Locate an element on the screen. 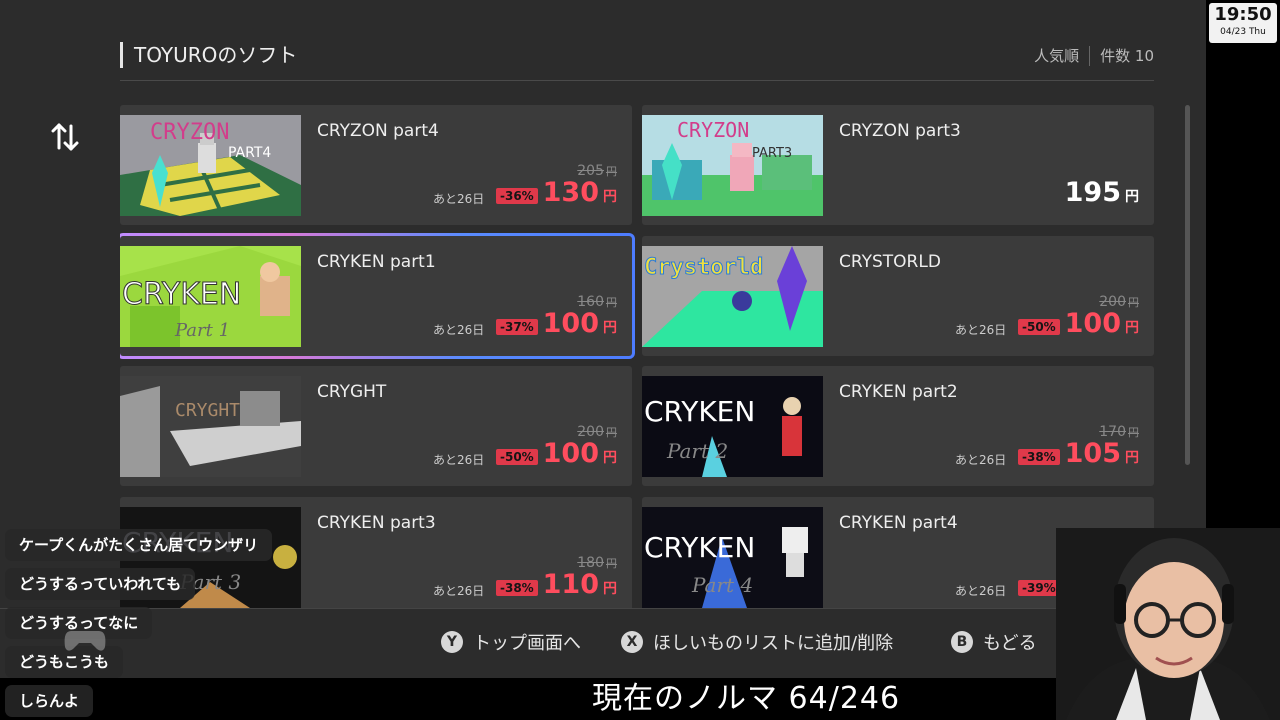  clock-time: 19:50 is located at coordinates (1243, 14).